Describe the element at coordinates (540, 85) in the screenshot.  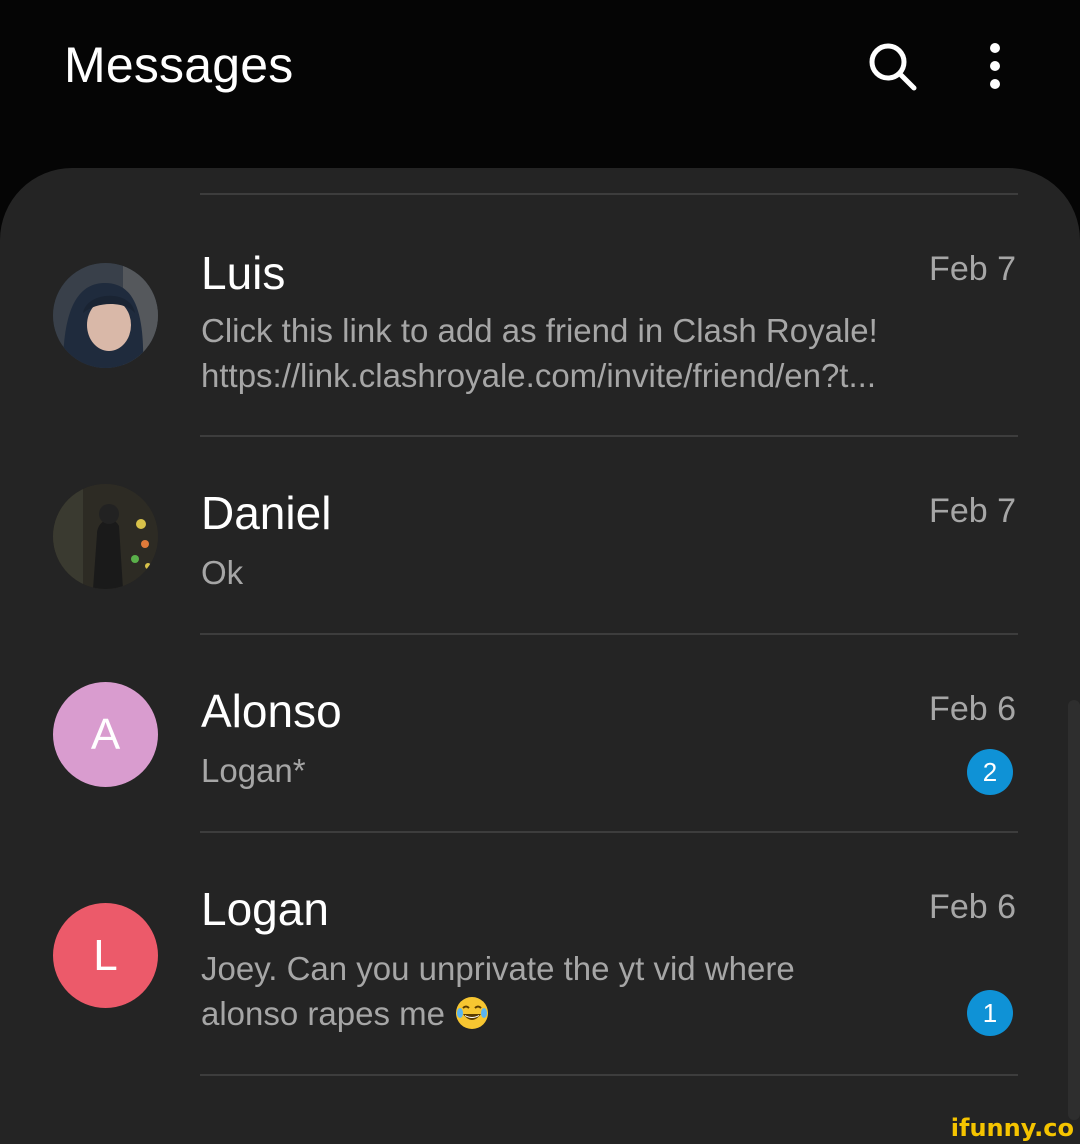
I see `app-header: Messages` at that location.